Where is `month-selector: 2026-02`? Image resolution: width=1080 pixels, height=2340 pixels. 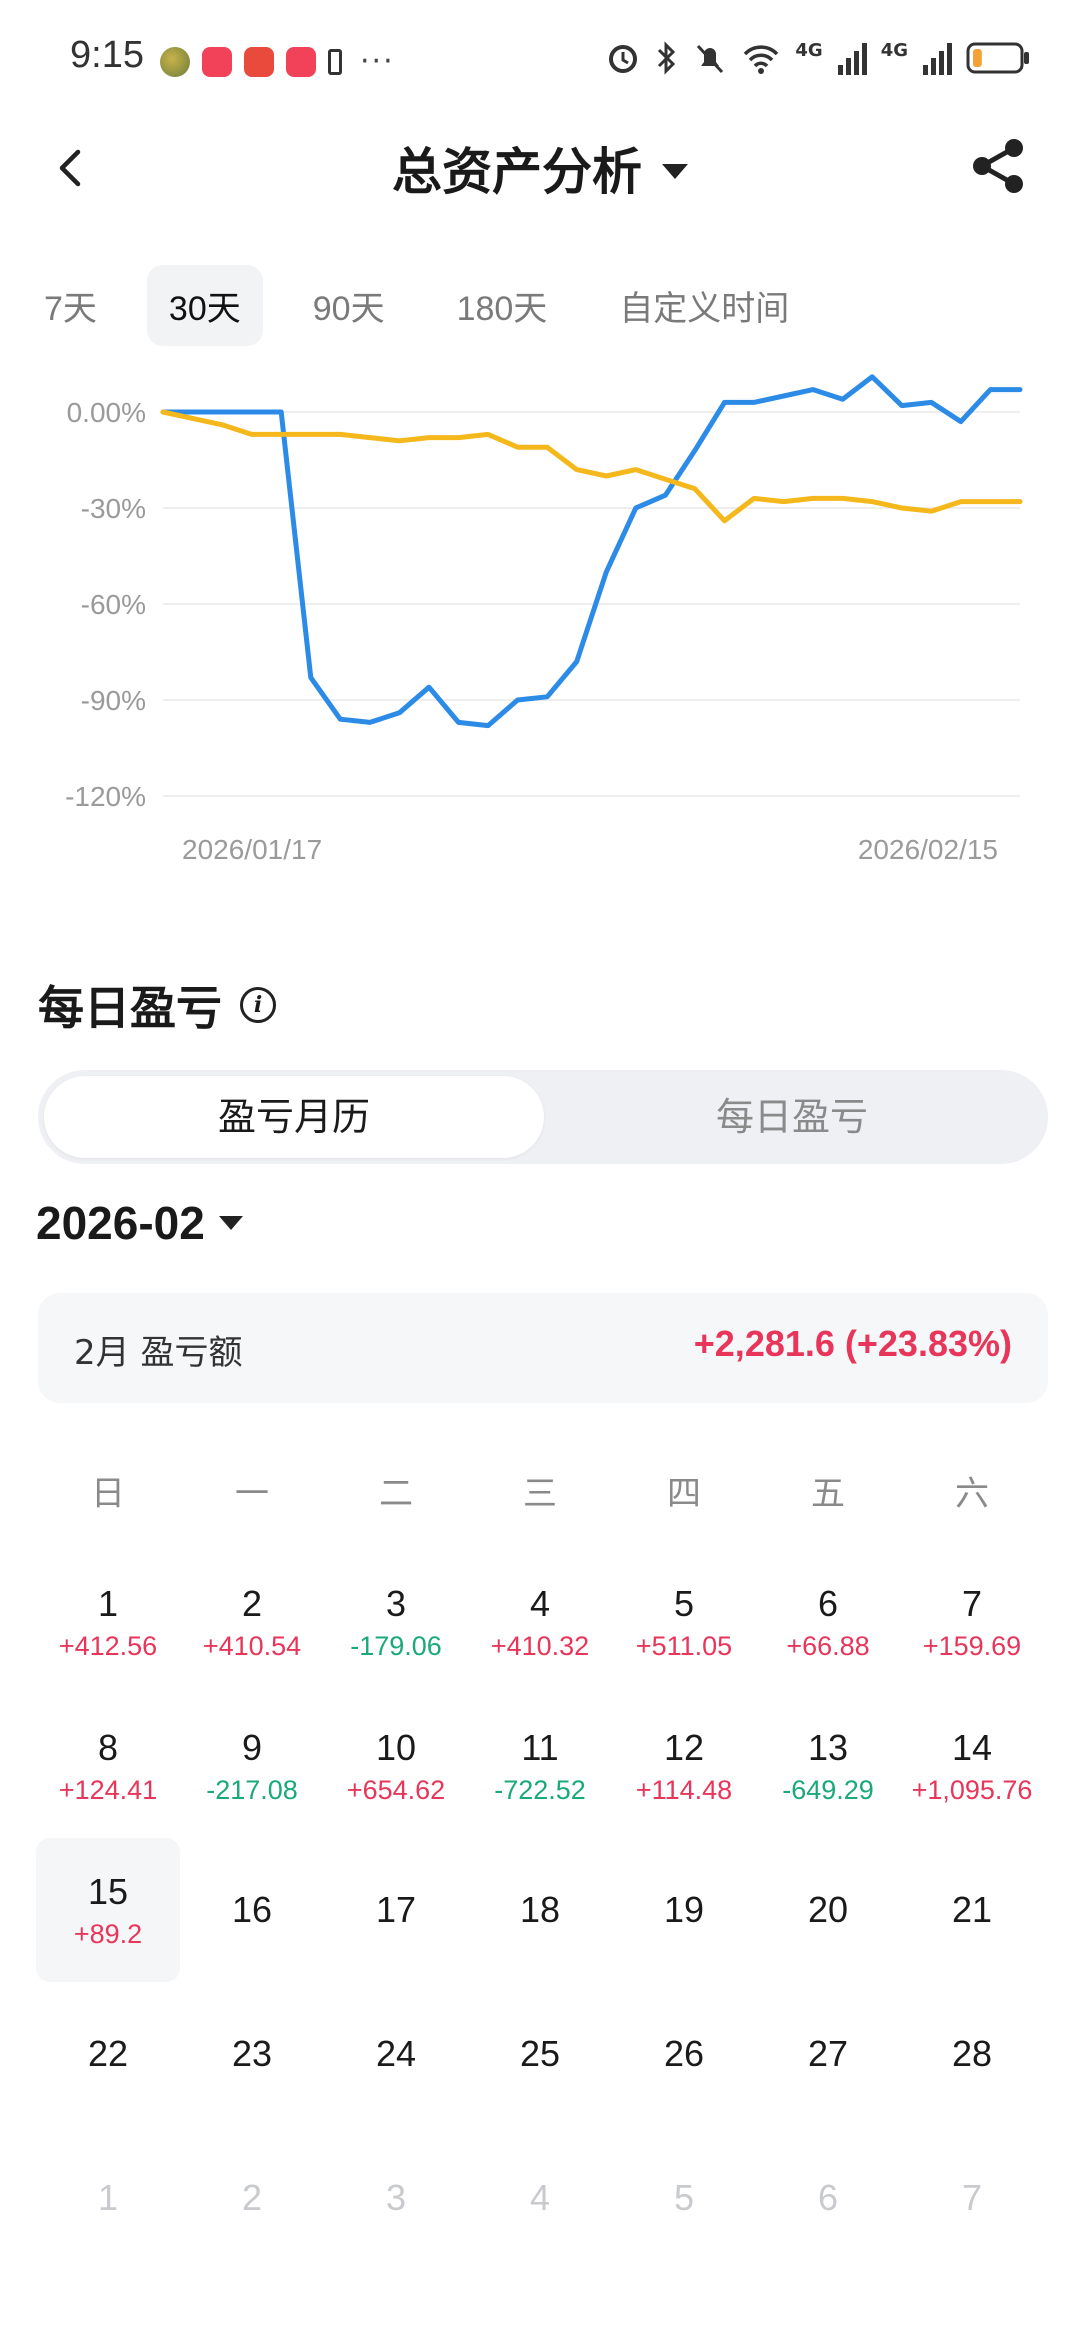
month-selector: 2026-02 is located at coordinates (139, 1223).